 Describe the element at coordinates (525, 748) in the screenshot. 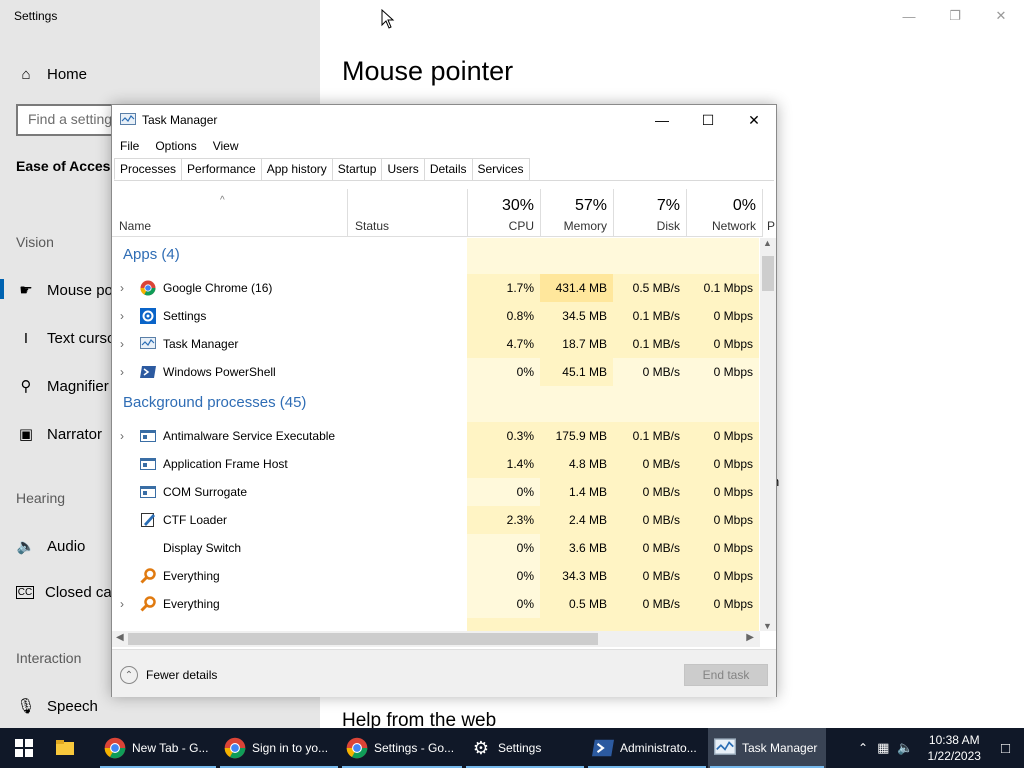

I see `taskbar-settings: ⚙ Settings` at that location.